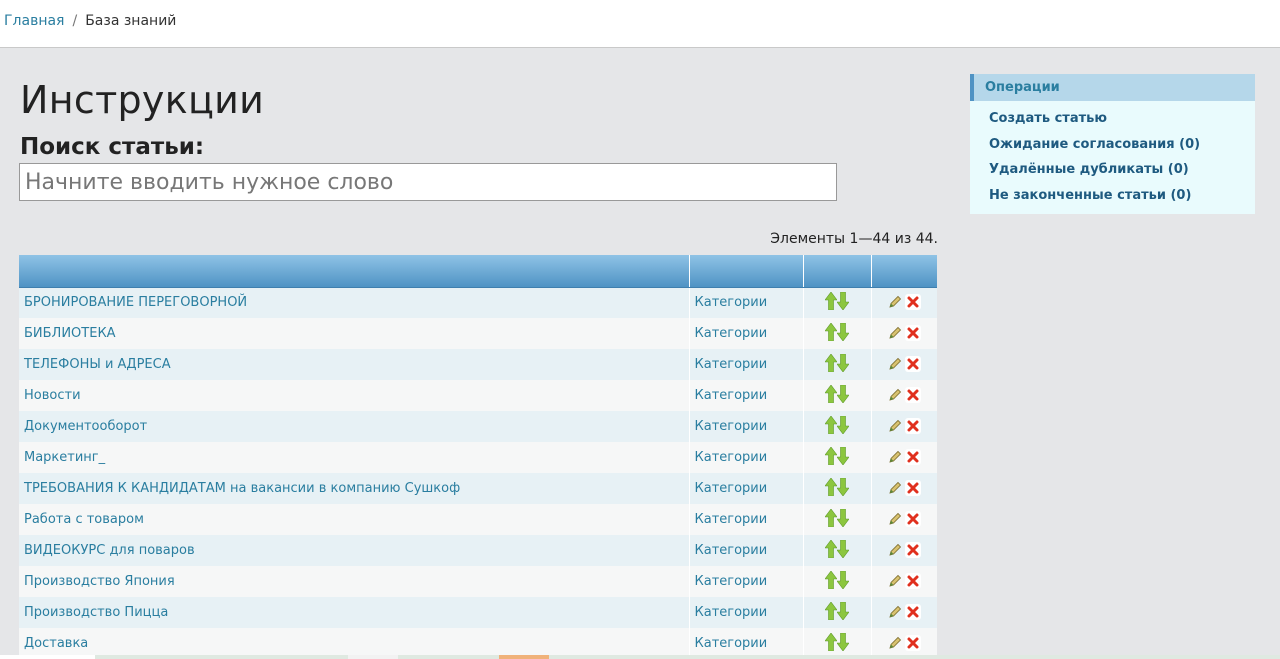 The height and width of the screenshot is (659, 1280). I want to click on article-title-link: Маркетинг_, so click(64, 457).